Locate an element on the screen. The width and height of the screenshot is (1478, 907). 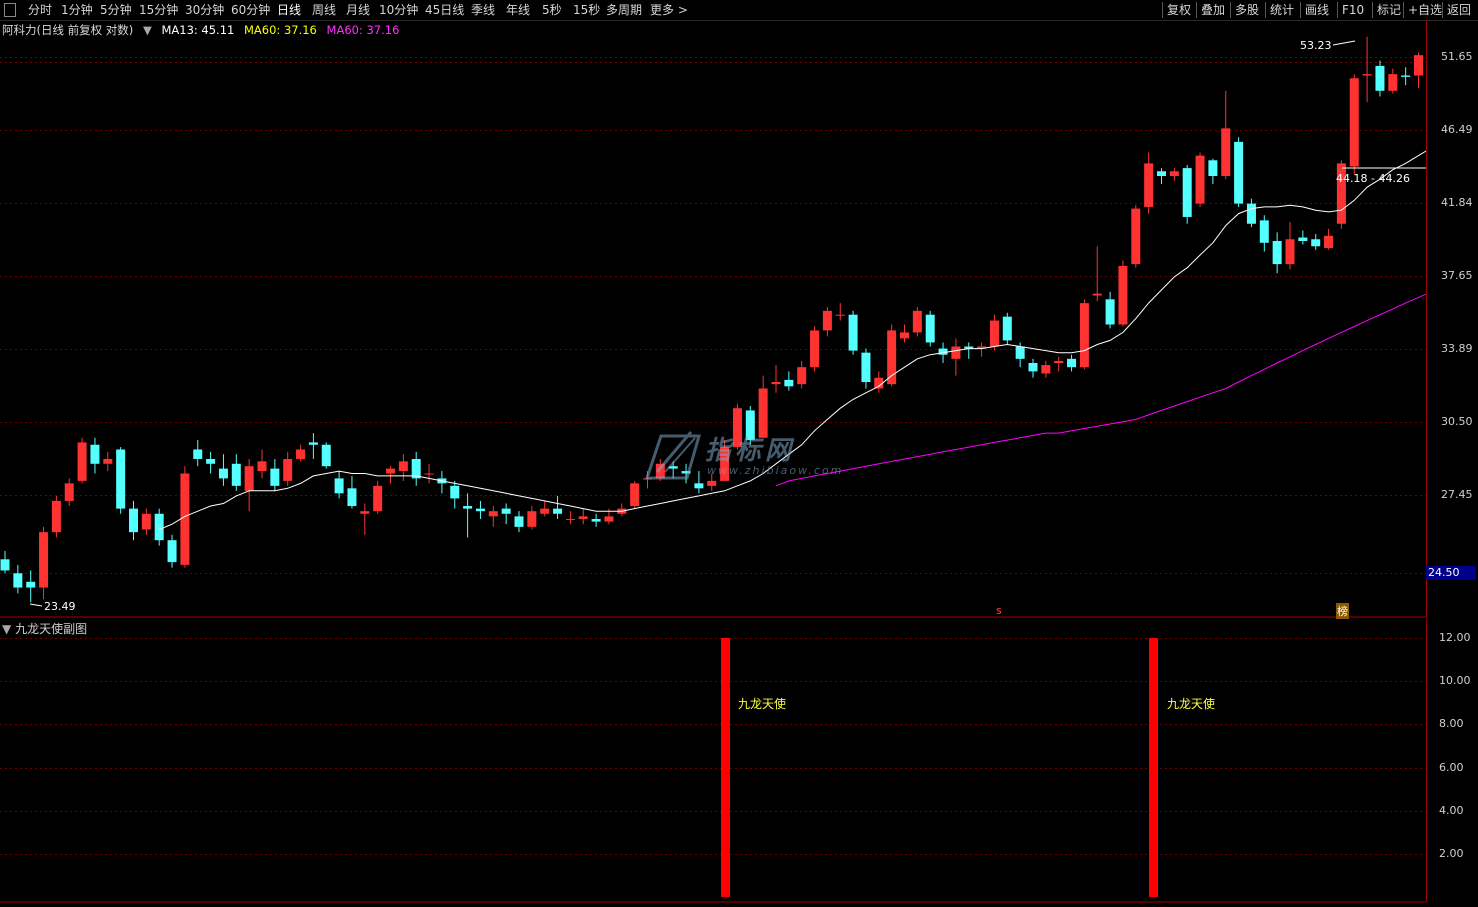
indicator-menu-icon: ▼ is located at coordinates (6, 629).